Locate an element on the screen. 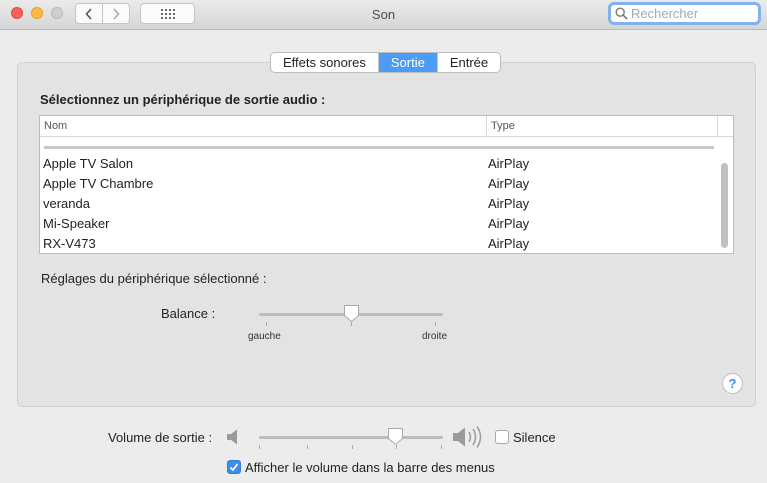 This screenshot has width=767, height=483. tab-input: Entrée is located at coordinates (468, 62).